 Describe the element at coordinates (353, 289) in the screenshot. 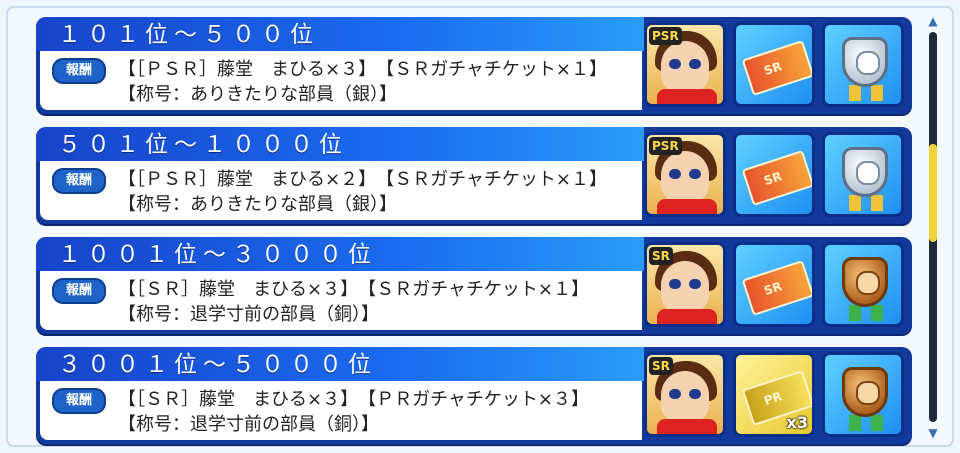

I see `reward-items-text: 【［ＳＲ］藤堂 まひる×３】 【ＳＲガチャチケット×１】` at that location.